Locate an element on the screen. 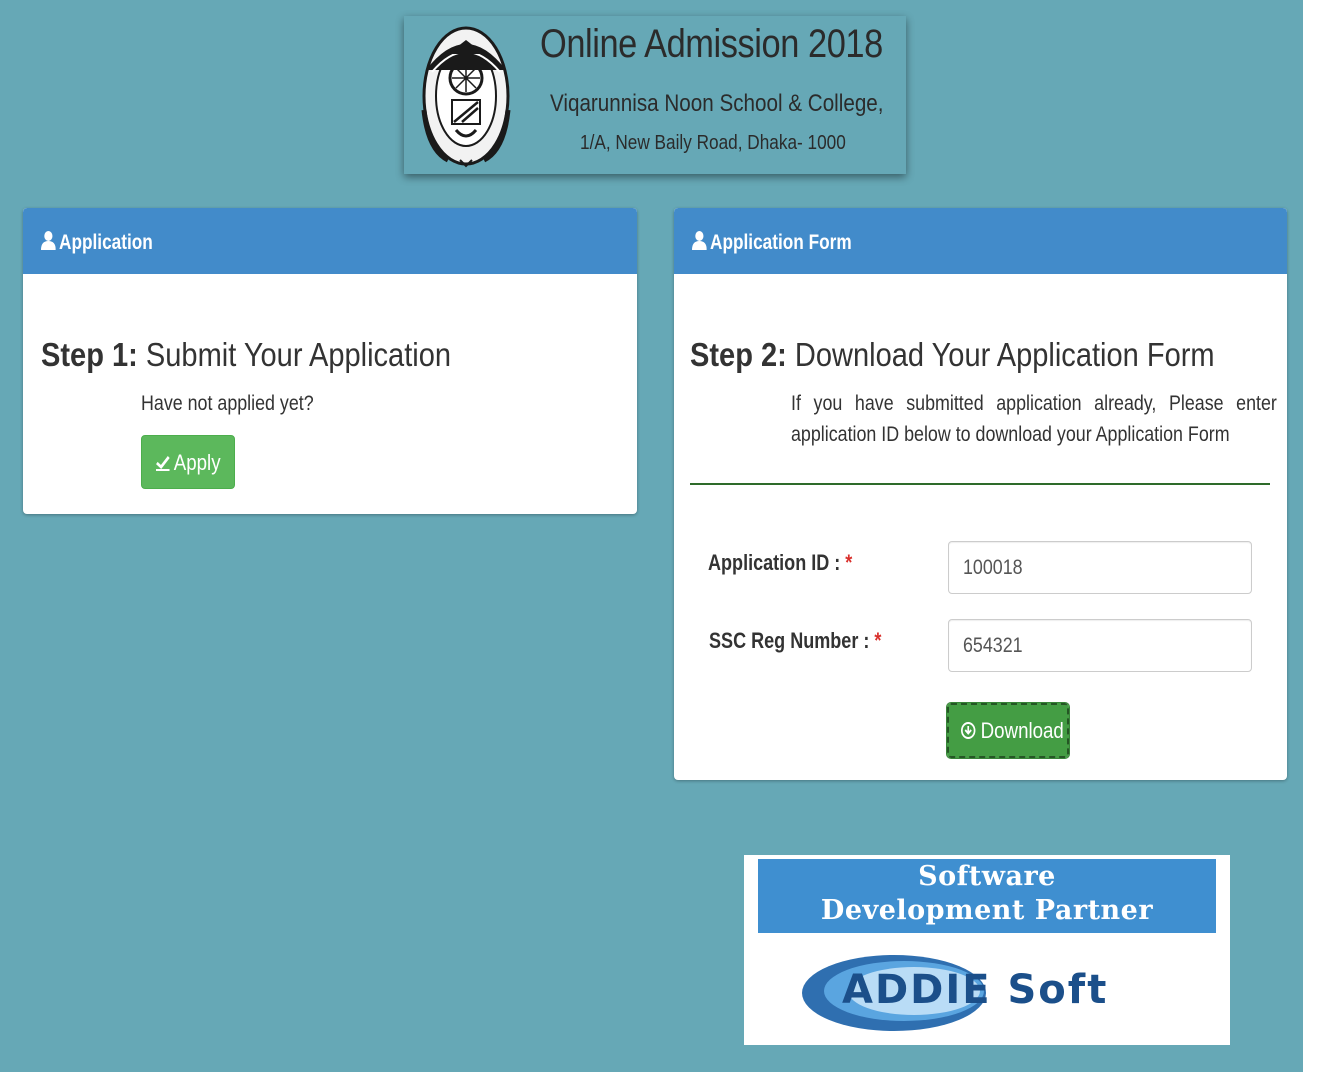  application-panel-title: Application is located at coordinates (106, 242).